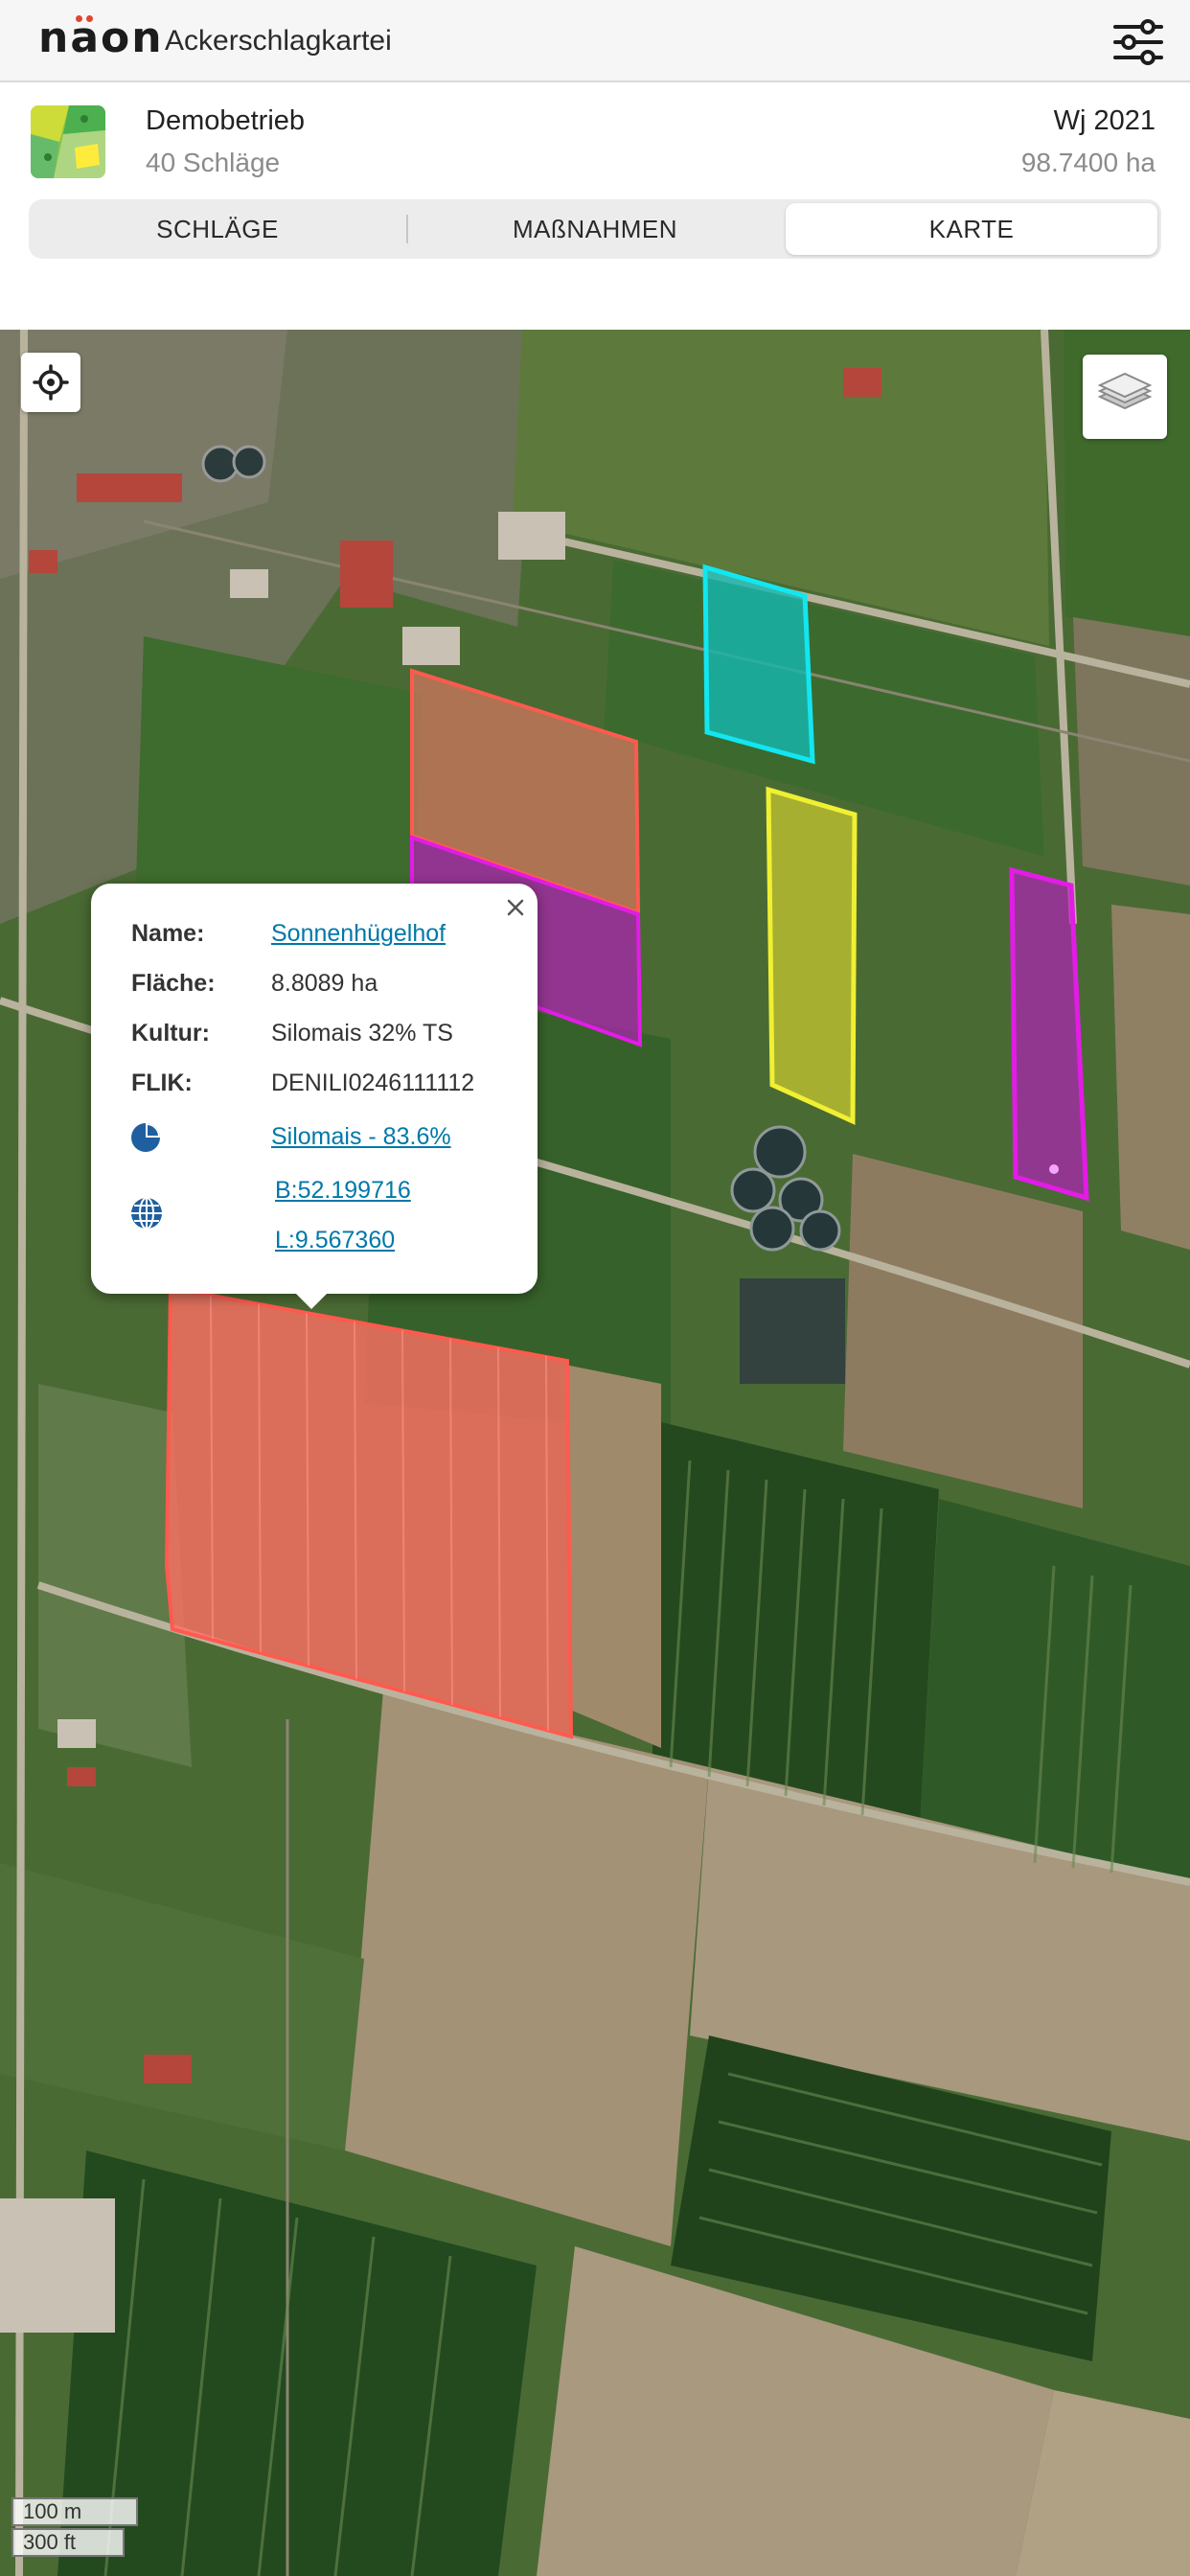 The width and height of the screenshot is (1190, 2576). What do you see at coordinates (358, 934) in the screenshot?
I see `field-name-link: Sonnenhügelhof` at bounding box center [358, 934].